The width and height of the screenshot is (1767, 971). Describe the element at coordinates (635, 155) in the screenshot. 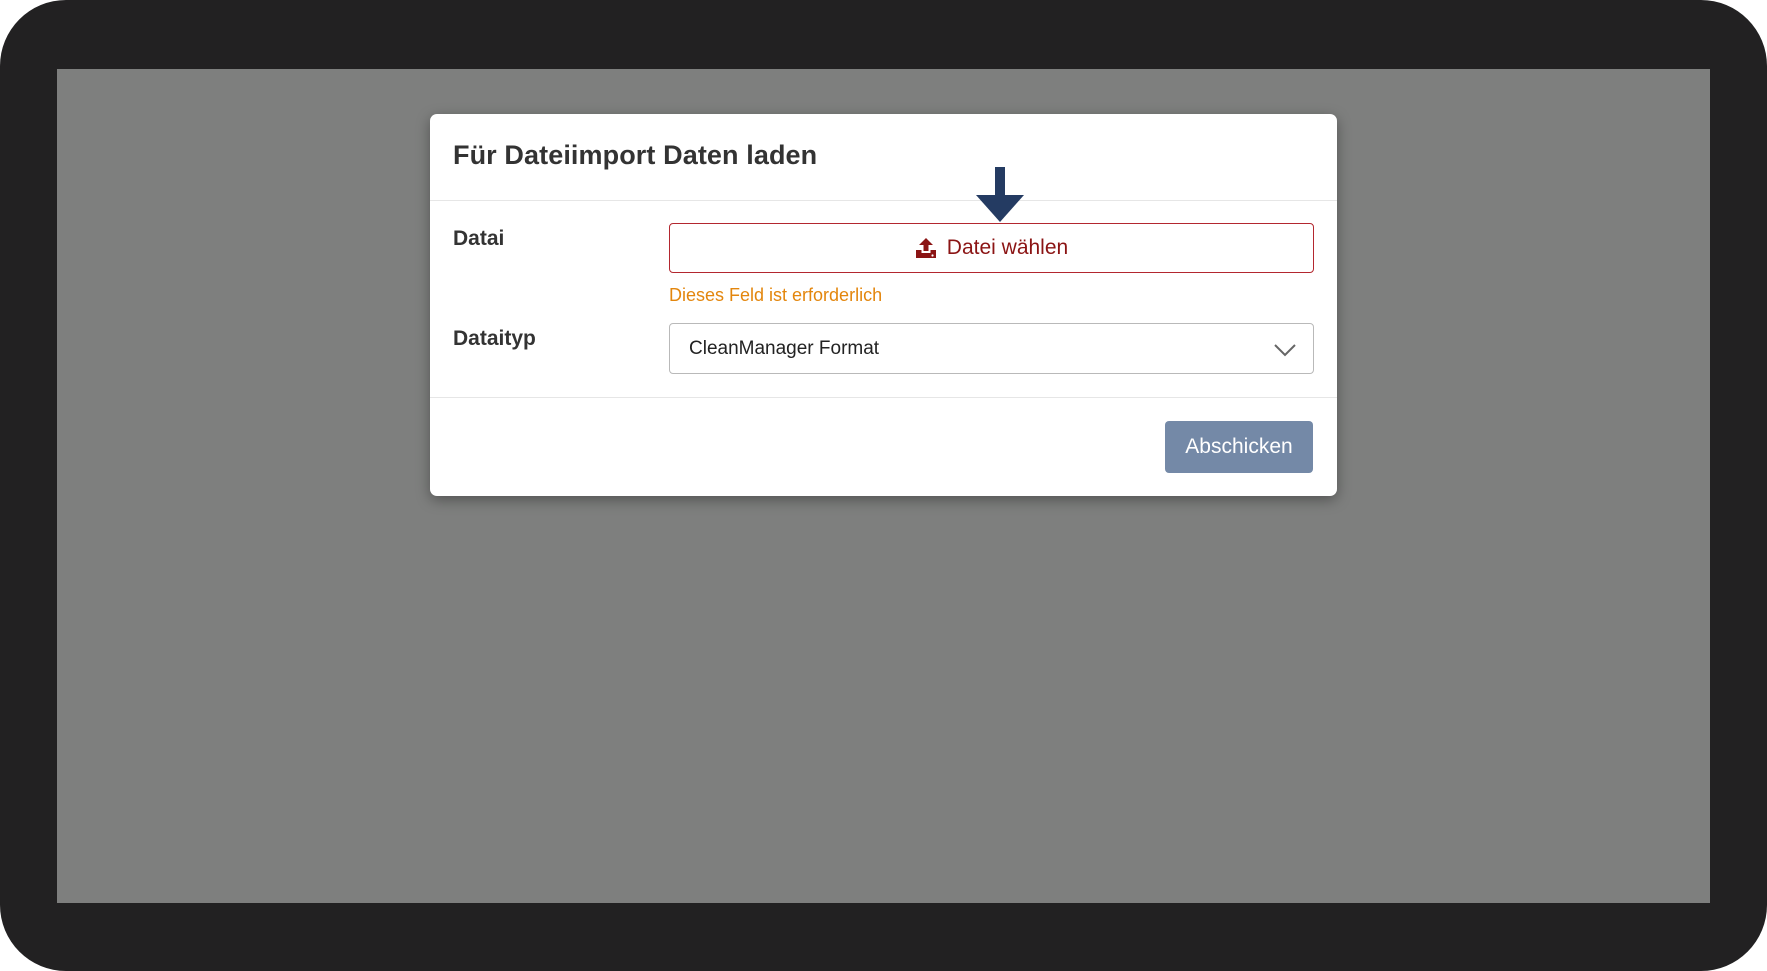

I see `dialog-title: Für Dateiimport Daten laden` at that location.